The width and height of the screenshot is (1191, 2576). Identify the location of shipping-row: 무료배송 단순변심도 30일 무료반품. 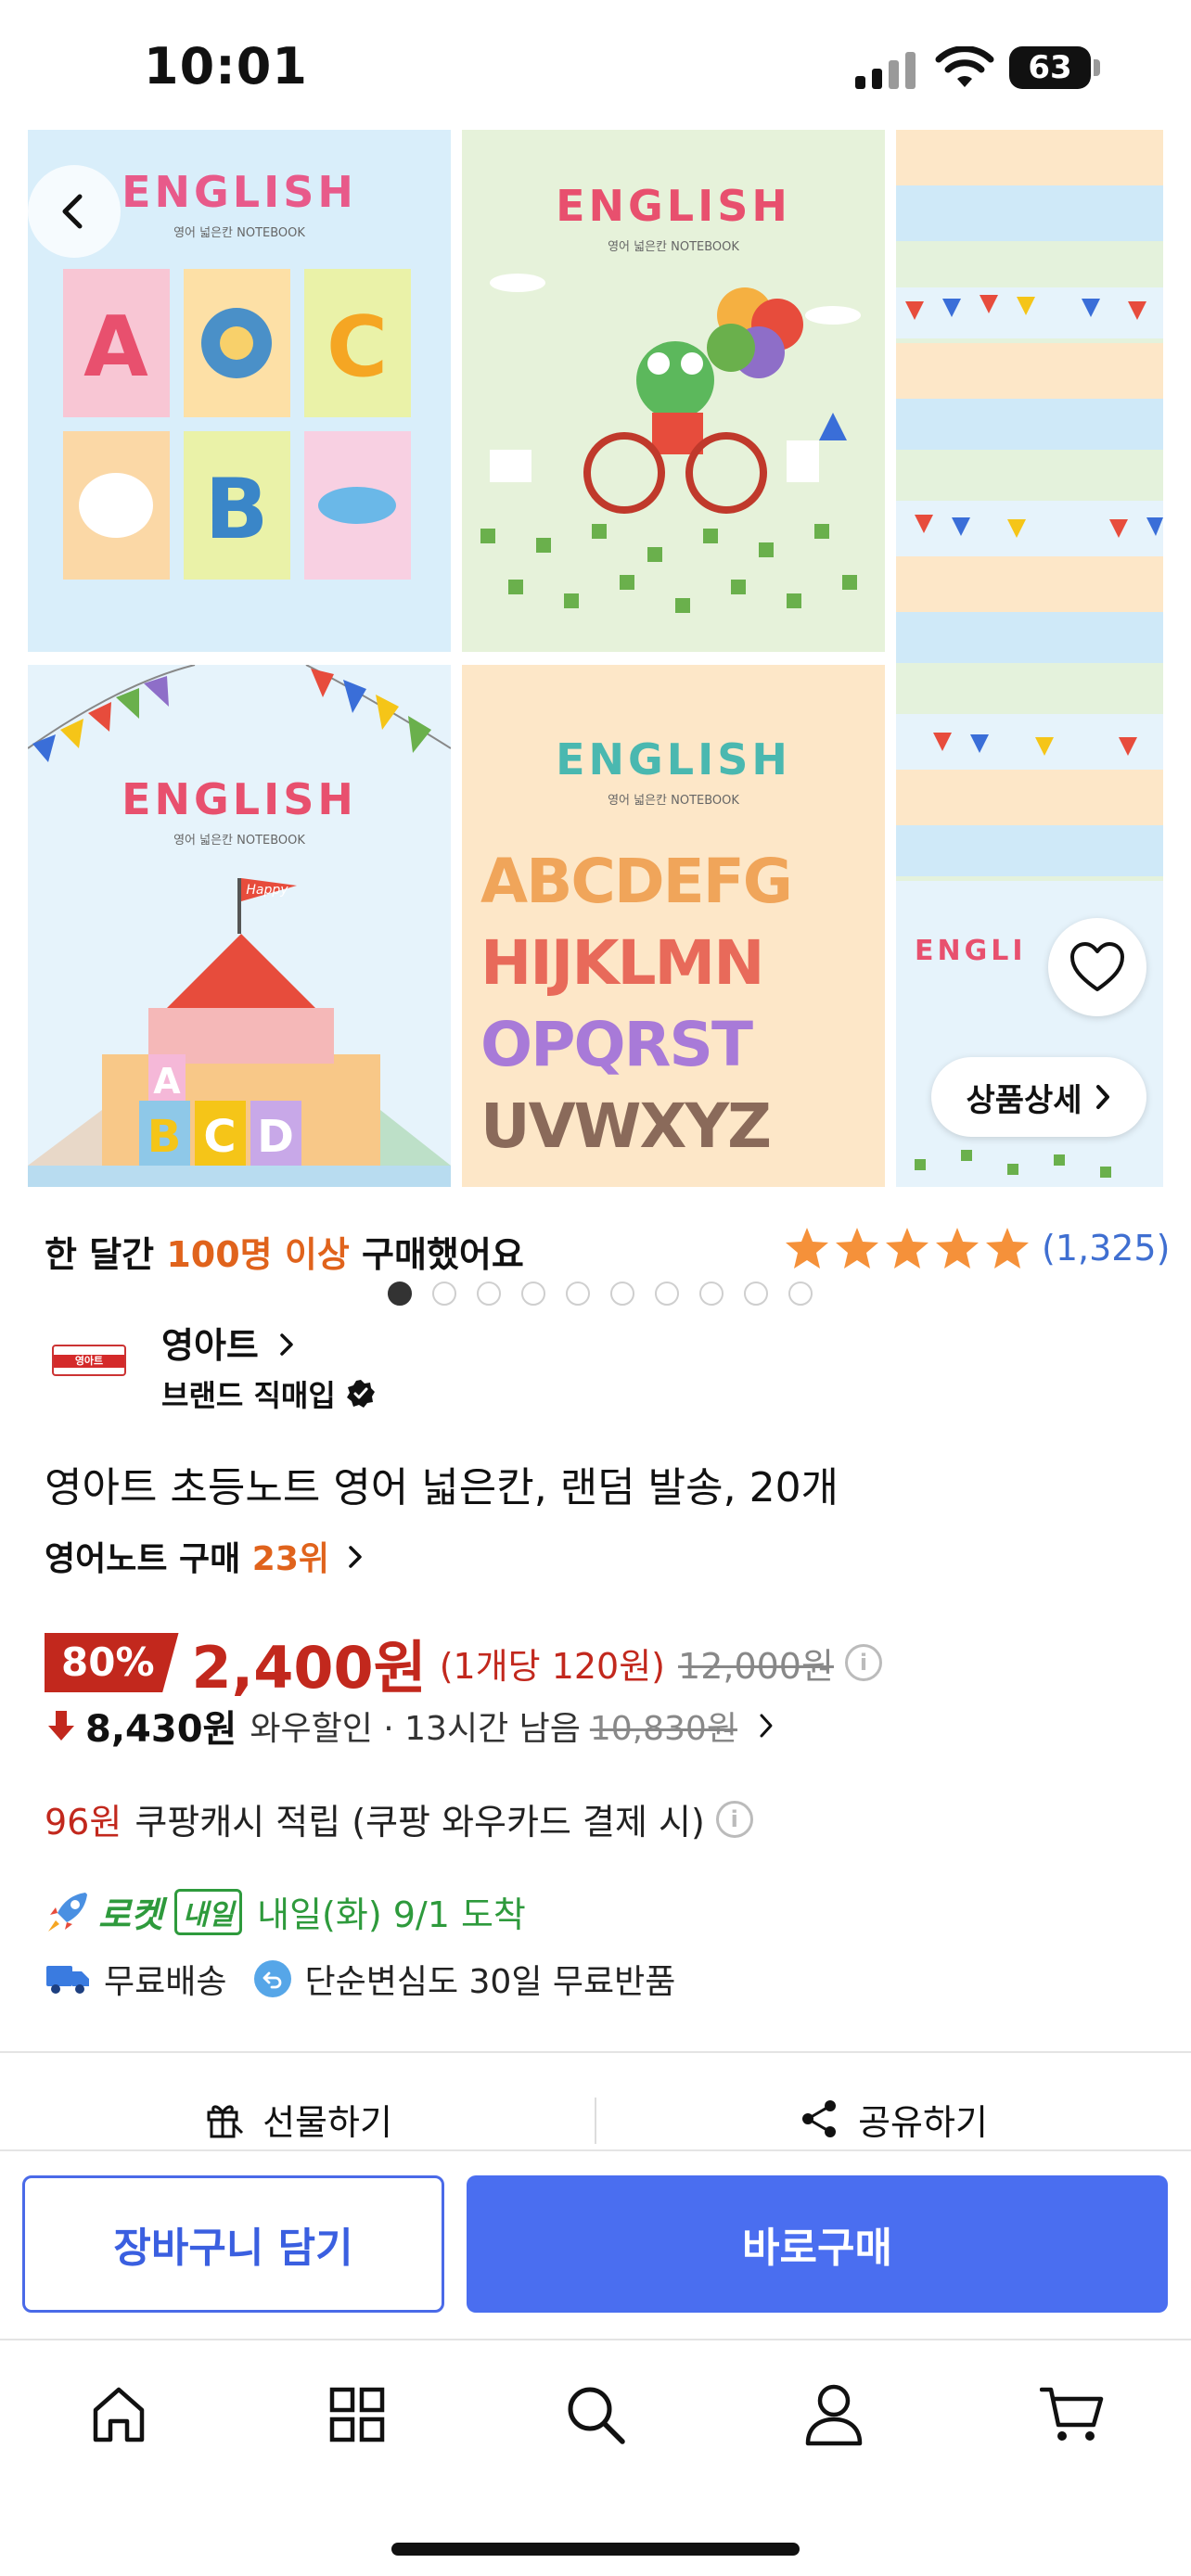
(360, 1979).